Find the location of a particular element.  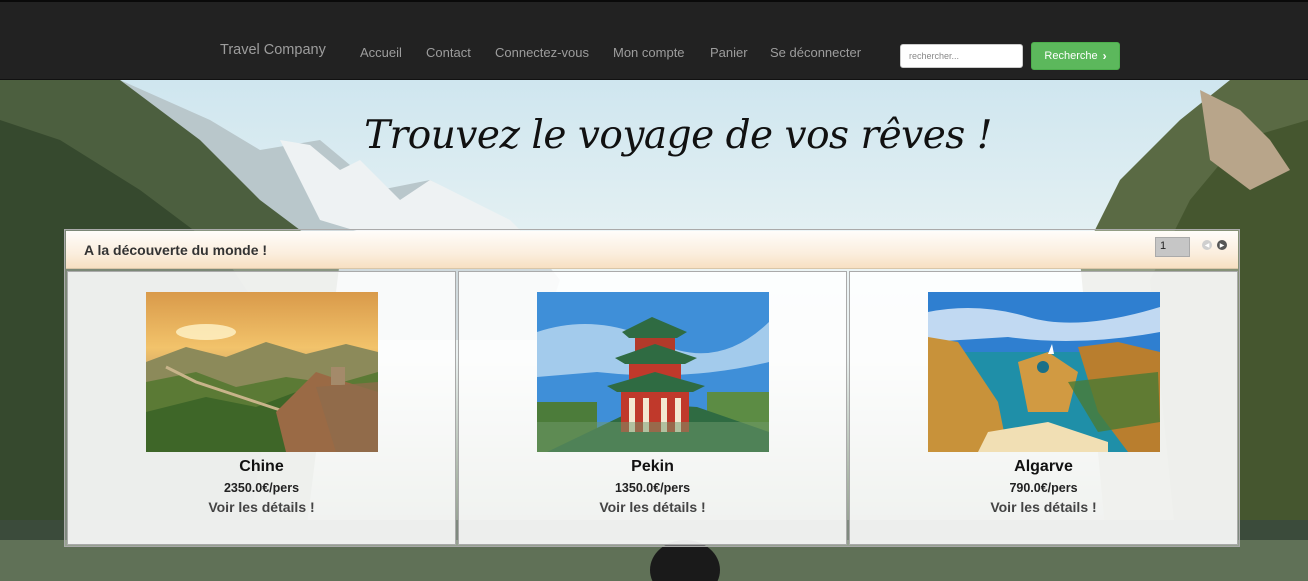

search-button: Recherche › is located at coordinates (1075, 56).